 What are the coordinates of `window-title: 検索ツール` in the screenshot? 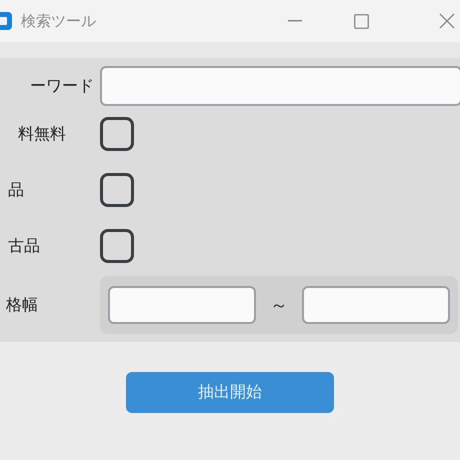 It's located at (58, 21).